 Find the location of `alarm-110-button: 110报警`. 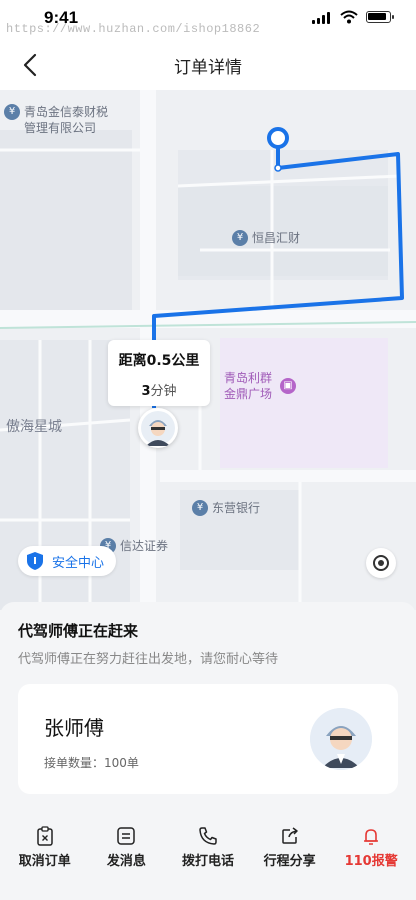

alarm-110-button: 110报警 is located at coordinates (371, 852).